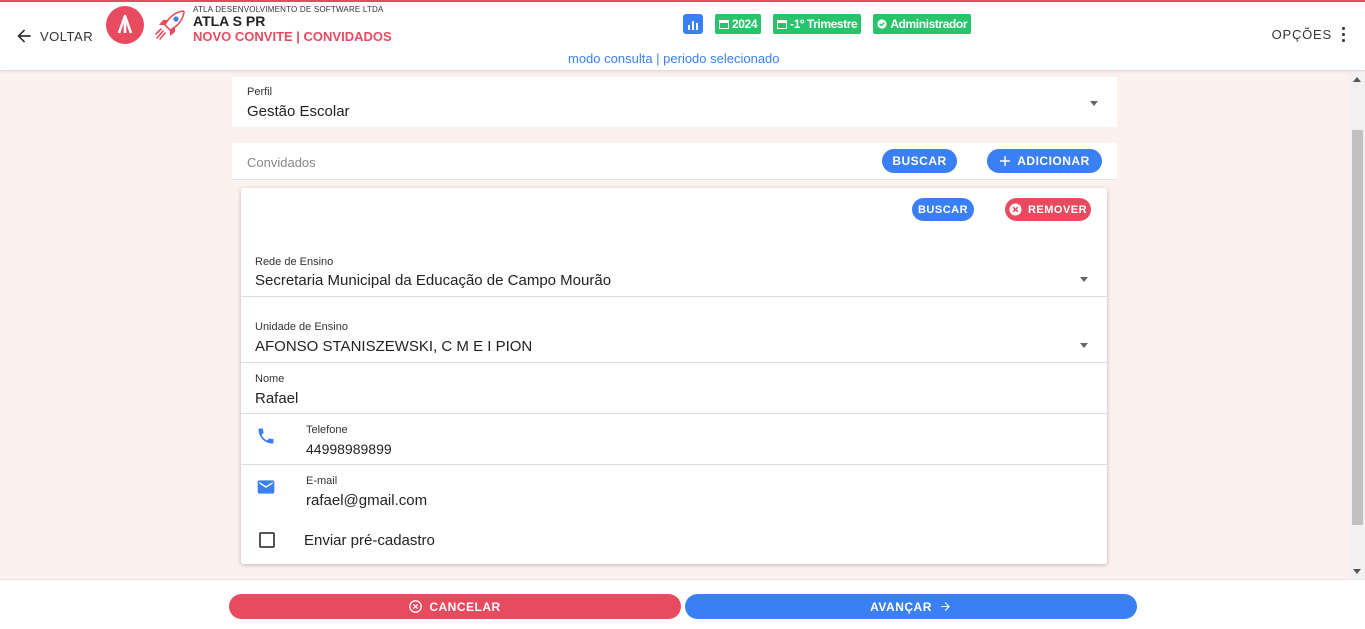 Image resolution: width=1365 pixels, height=629 pixels. Describe the element at coordinates (674, 161) in the screenshot. I see `convidados-toolbar: Convidados BUSCAR ADICIONAR` at that location.